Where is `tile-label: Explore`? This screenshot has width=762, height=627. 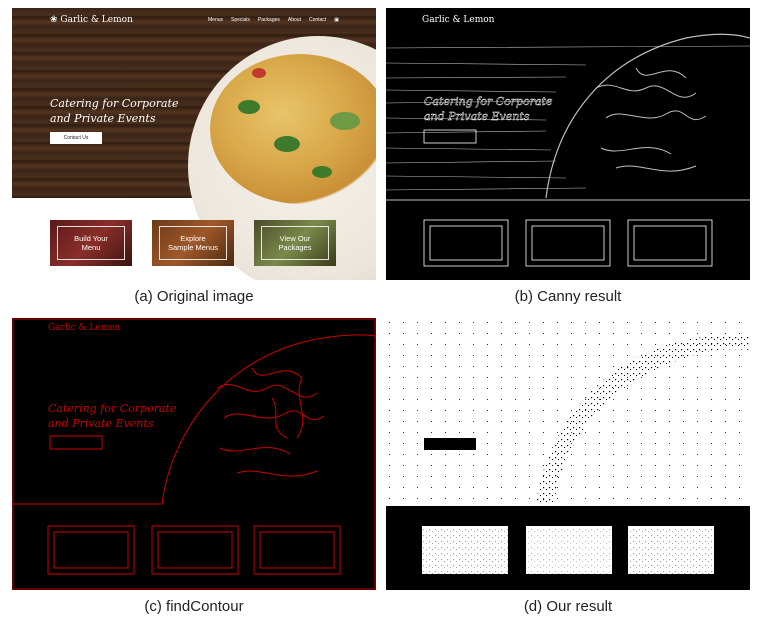 tile-label: Explore is located at coordinates (193, 238).